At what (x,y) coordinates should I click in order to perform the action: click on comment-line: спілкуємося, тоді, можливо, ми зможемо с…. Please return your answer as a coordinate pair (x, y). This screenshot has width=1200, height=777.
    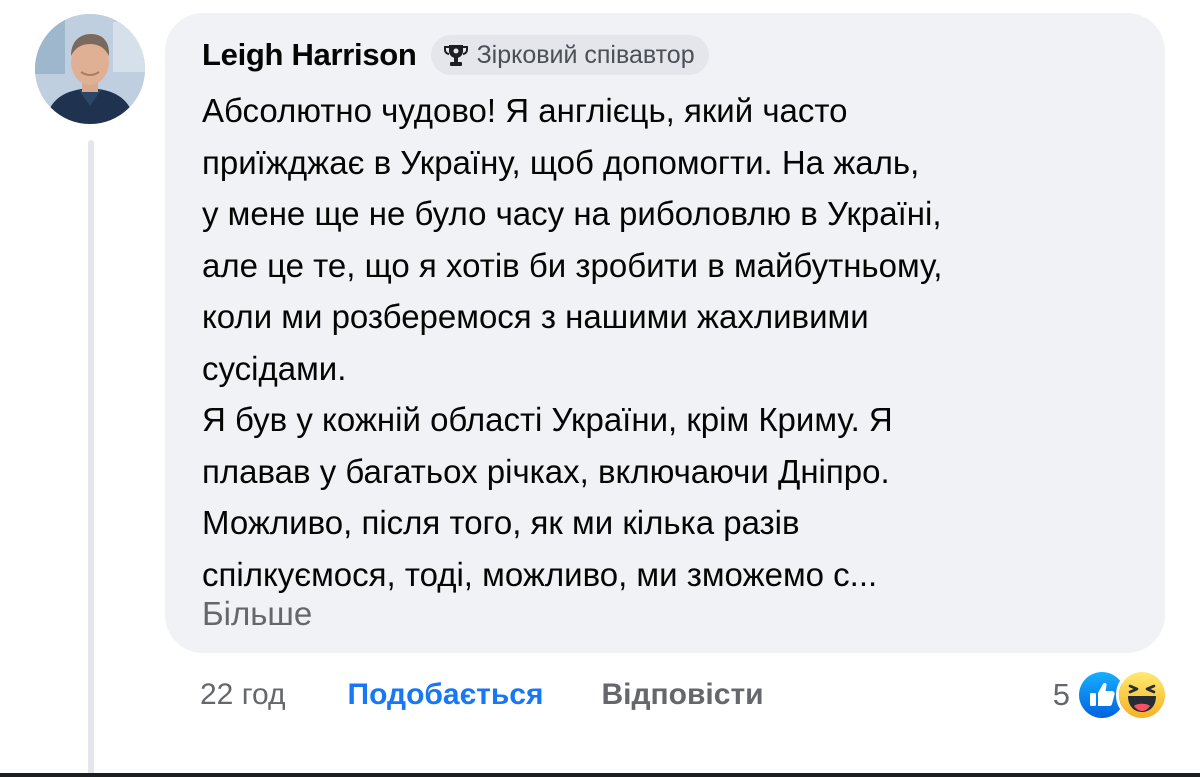
    Looking at the image, I should click on (540, 574).